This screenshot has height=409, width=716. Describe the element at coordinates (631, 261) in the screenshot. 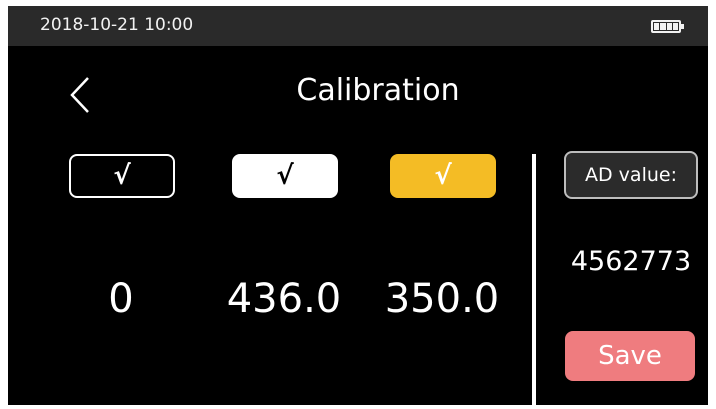

I see `ad-value-readout: 4562773` at that location.